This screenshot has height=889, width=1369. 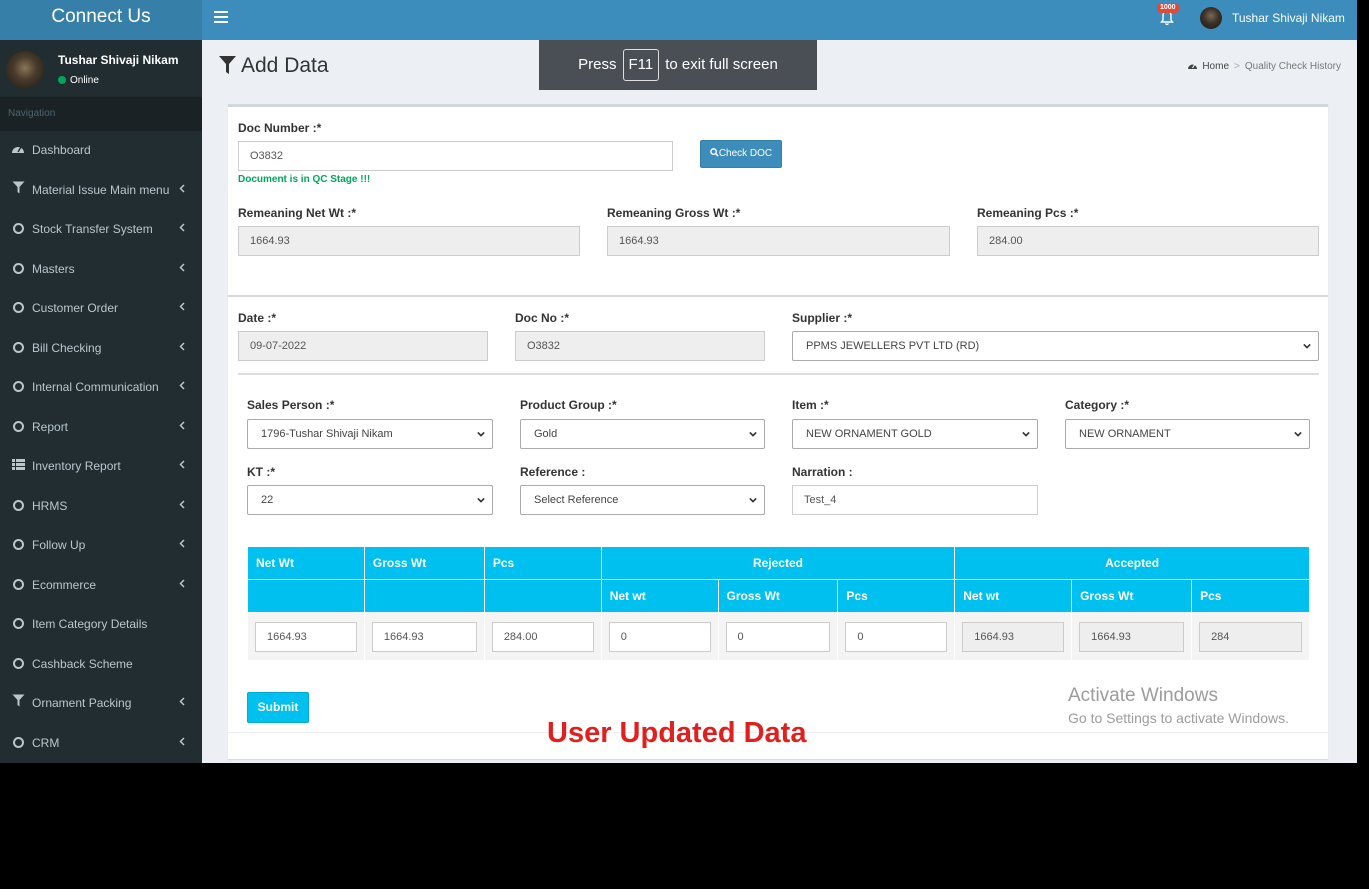 I want to click on net-wt-input: 1664.93, so click(x=306, y=636).